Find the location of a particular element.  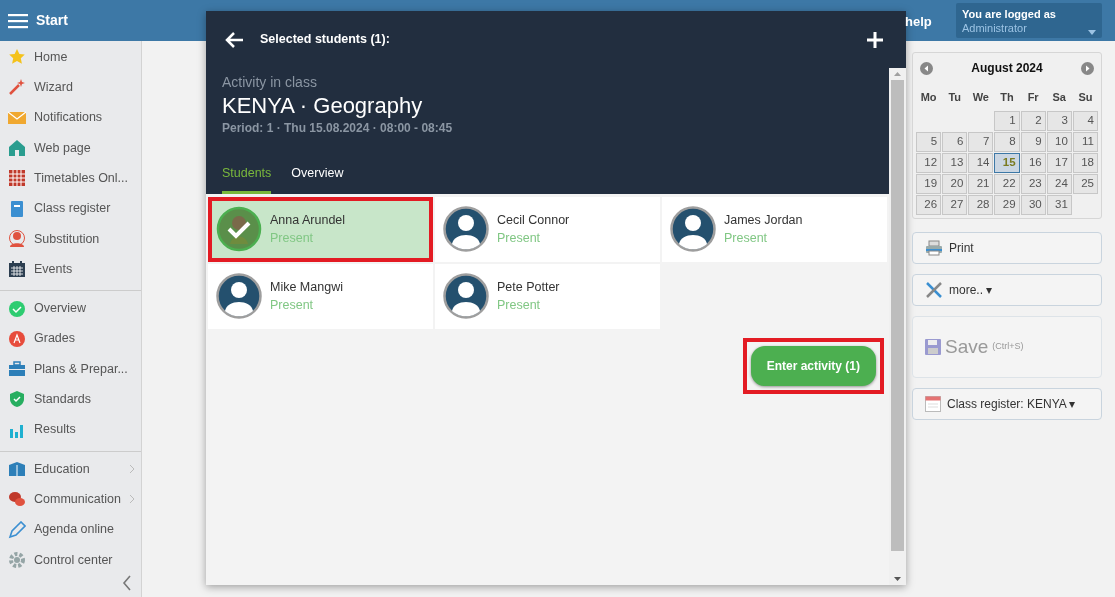

tab: Overview is located at coordinates (317, 179).